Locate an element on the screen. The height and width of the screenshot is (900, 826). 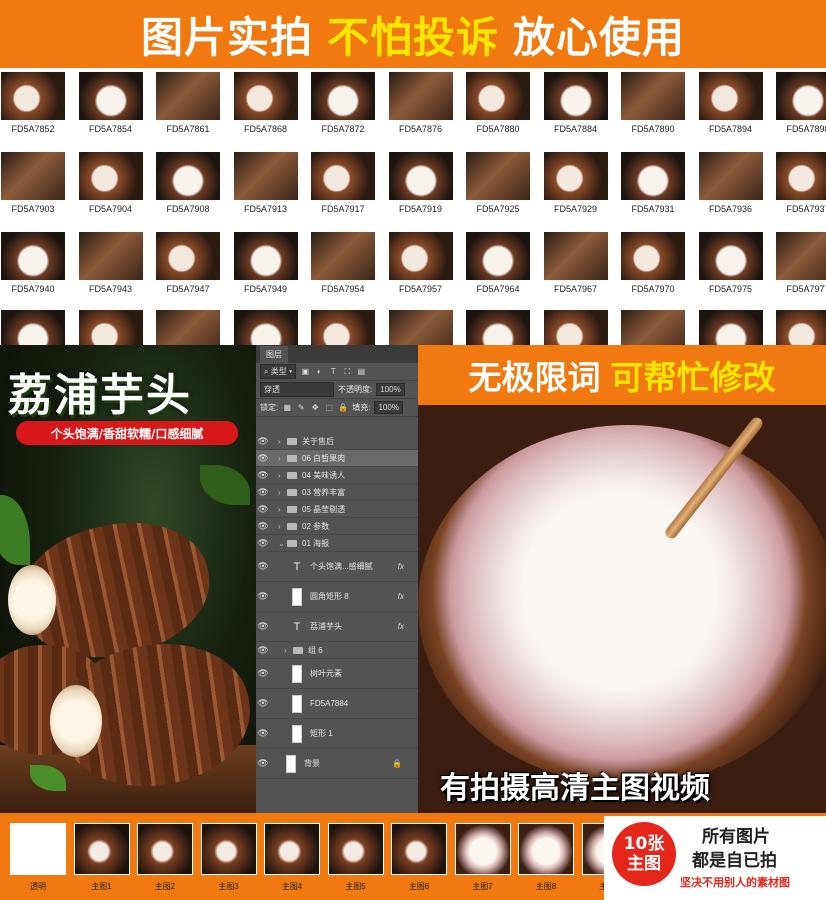
main-image-item: 主图8 is located at coordinates (546, 857).